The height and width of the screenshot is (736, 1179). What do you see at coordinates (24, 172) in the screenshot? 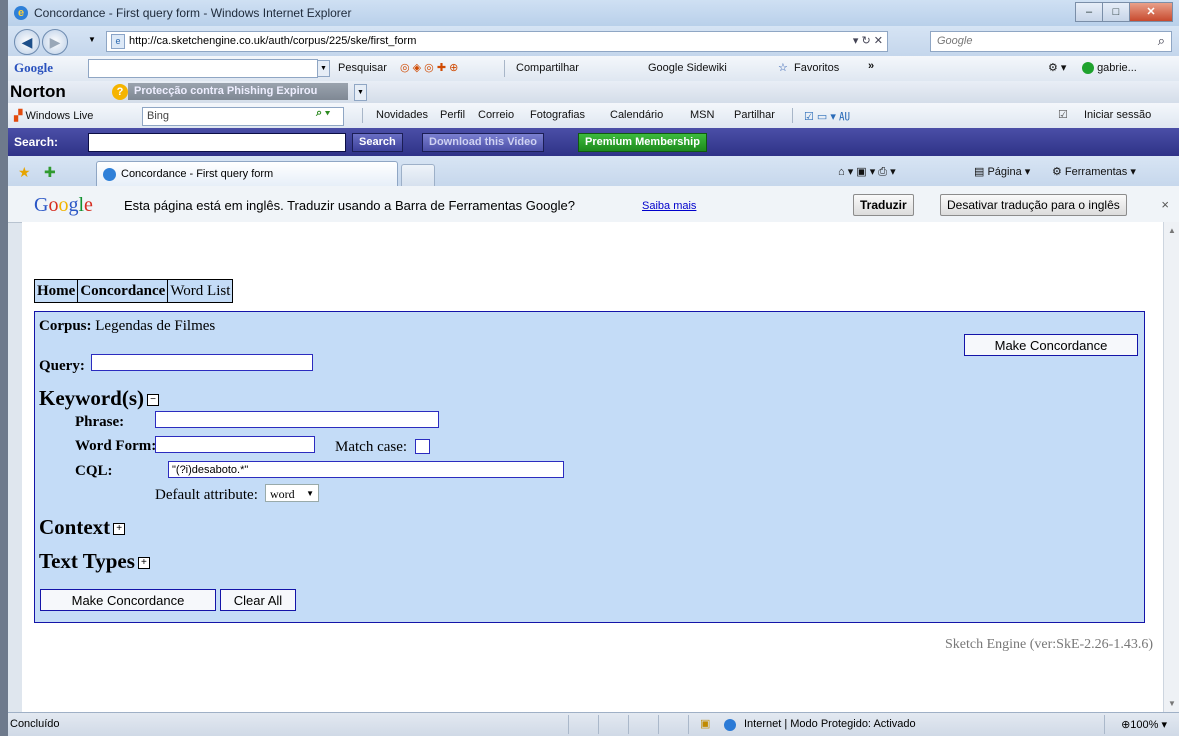
I see `favorites-star-icon: ★` at bounding box center [24, 172].